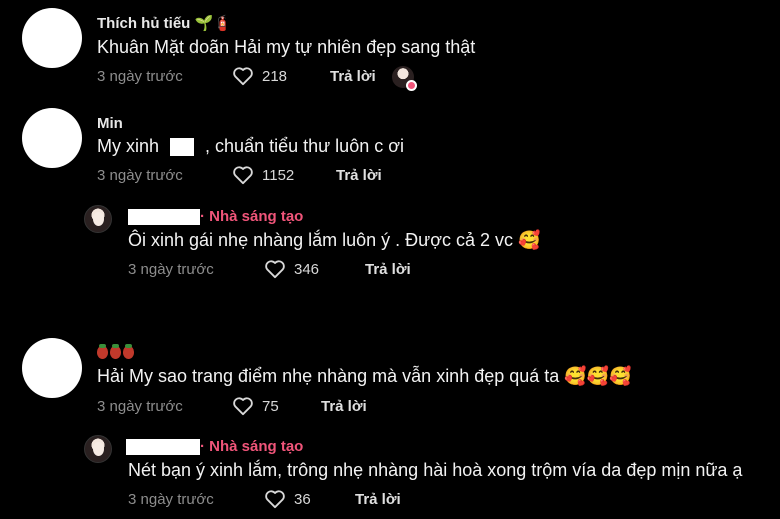  I want to click on like-button: 36, so click(287, 499).